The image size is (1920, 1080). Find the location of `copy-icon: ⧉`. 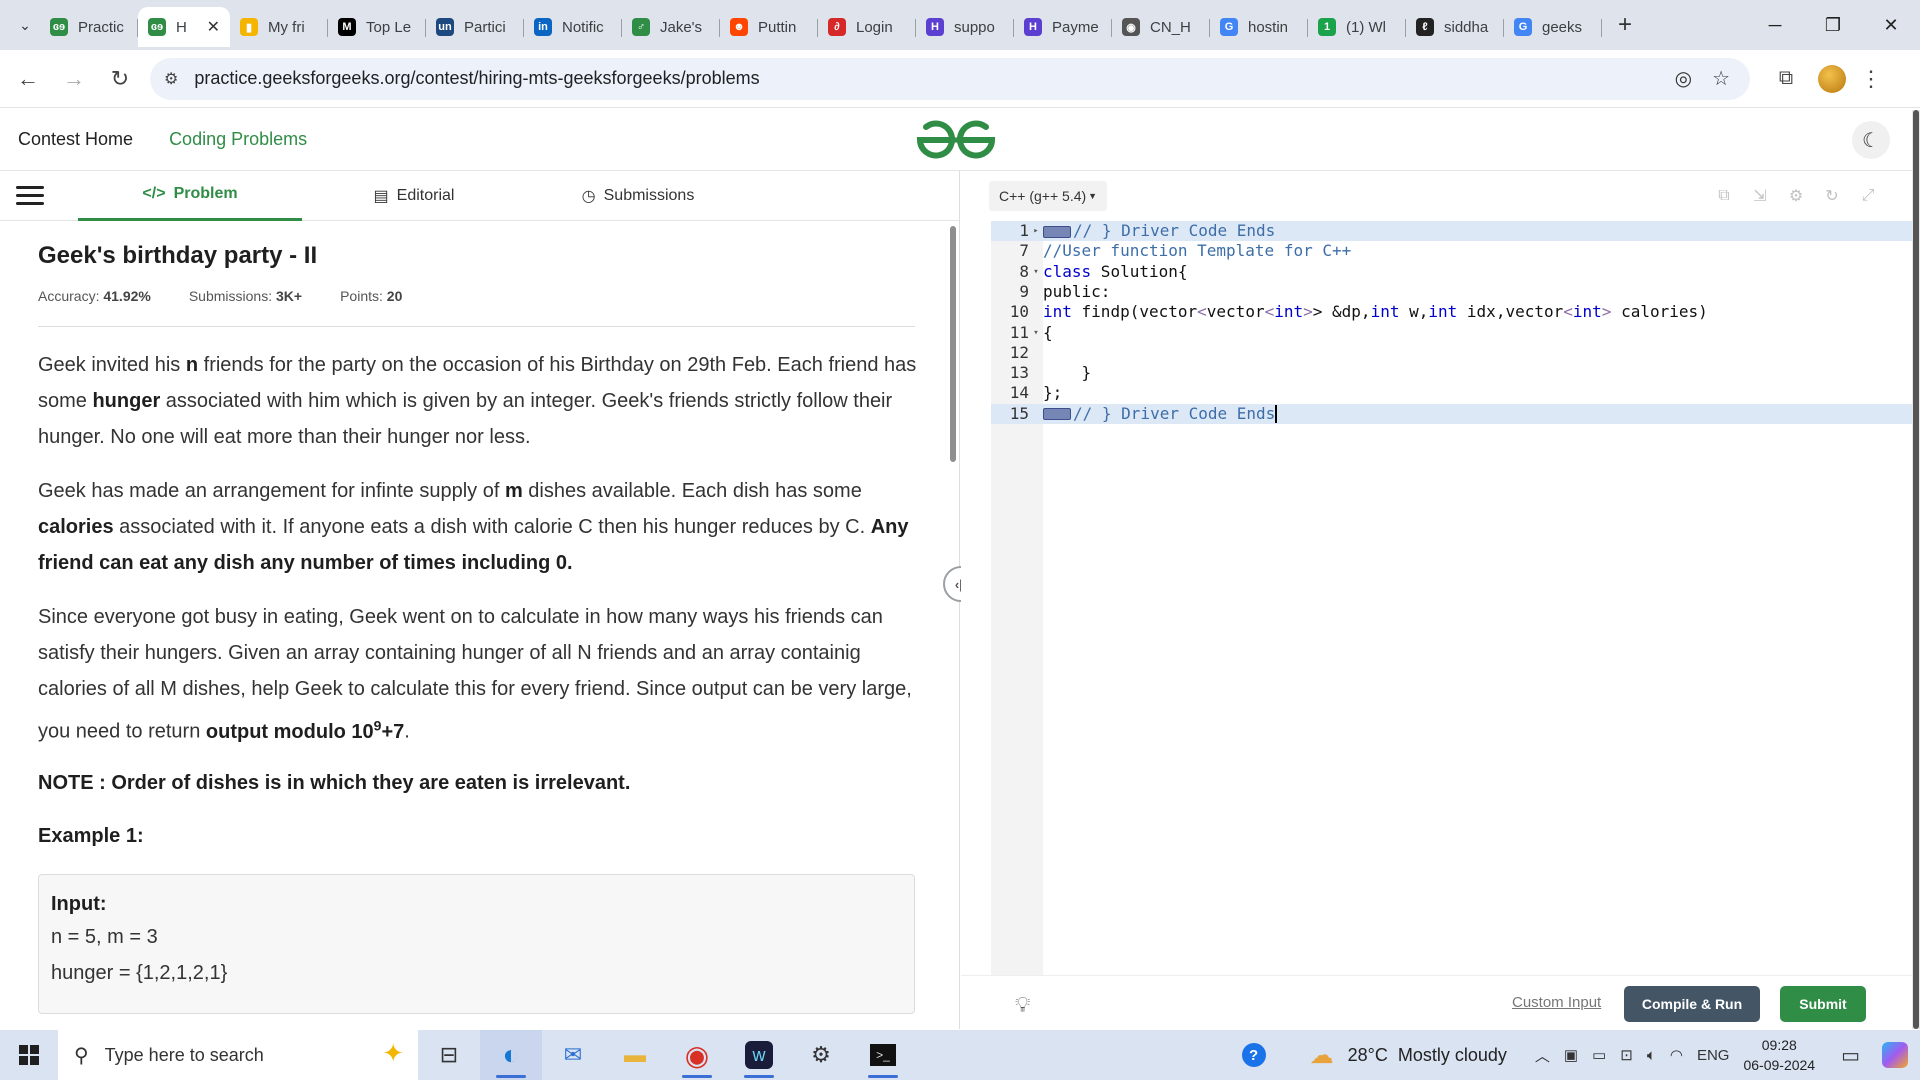

copy-icon: ⧉ is located at coordinates (1724, 196).